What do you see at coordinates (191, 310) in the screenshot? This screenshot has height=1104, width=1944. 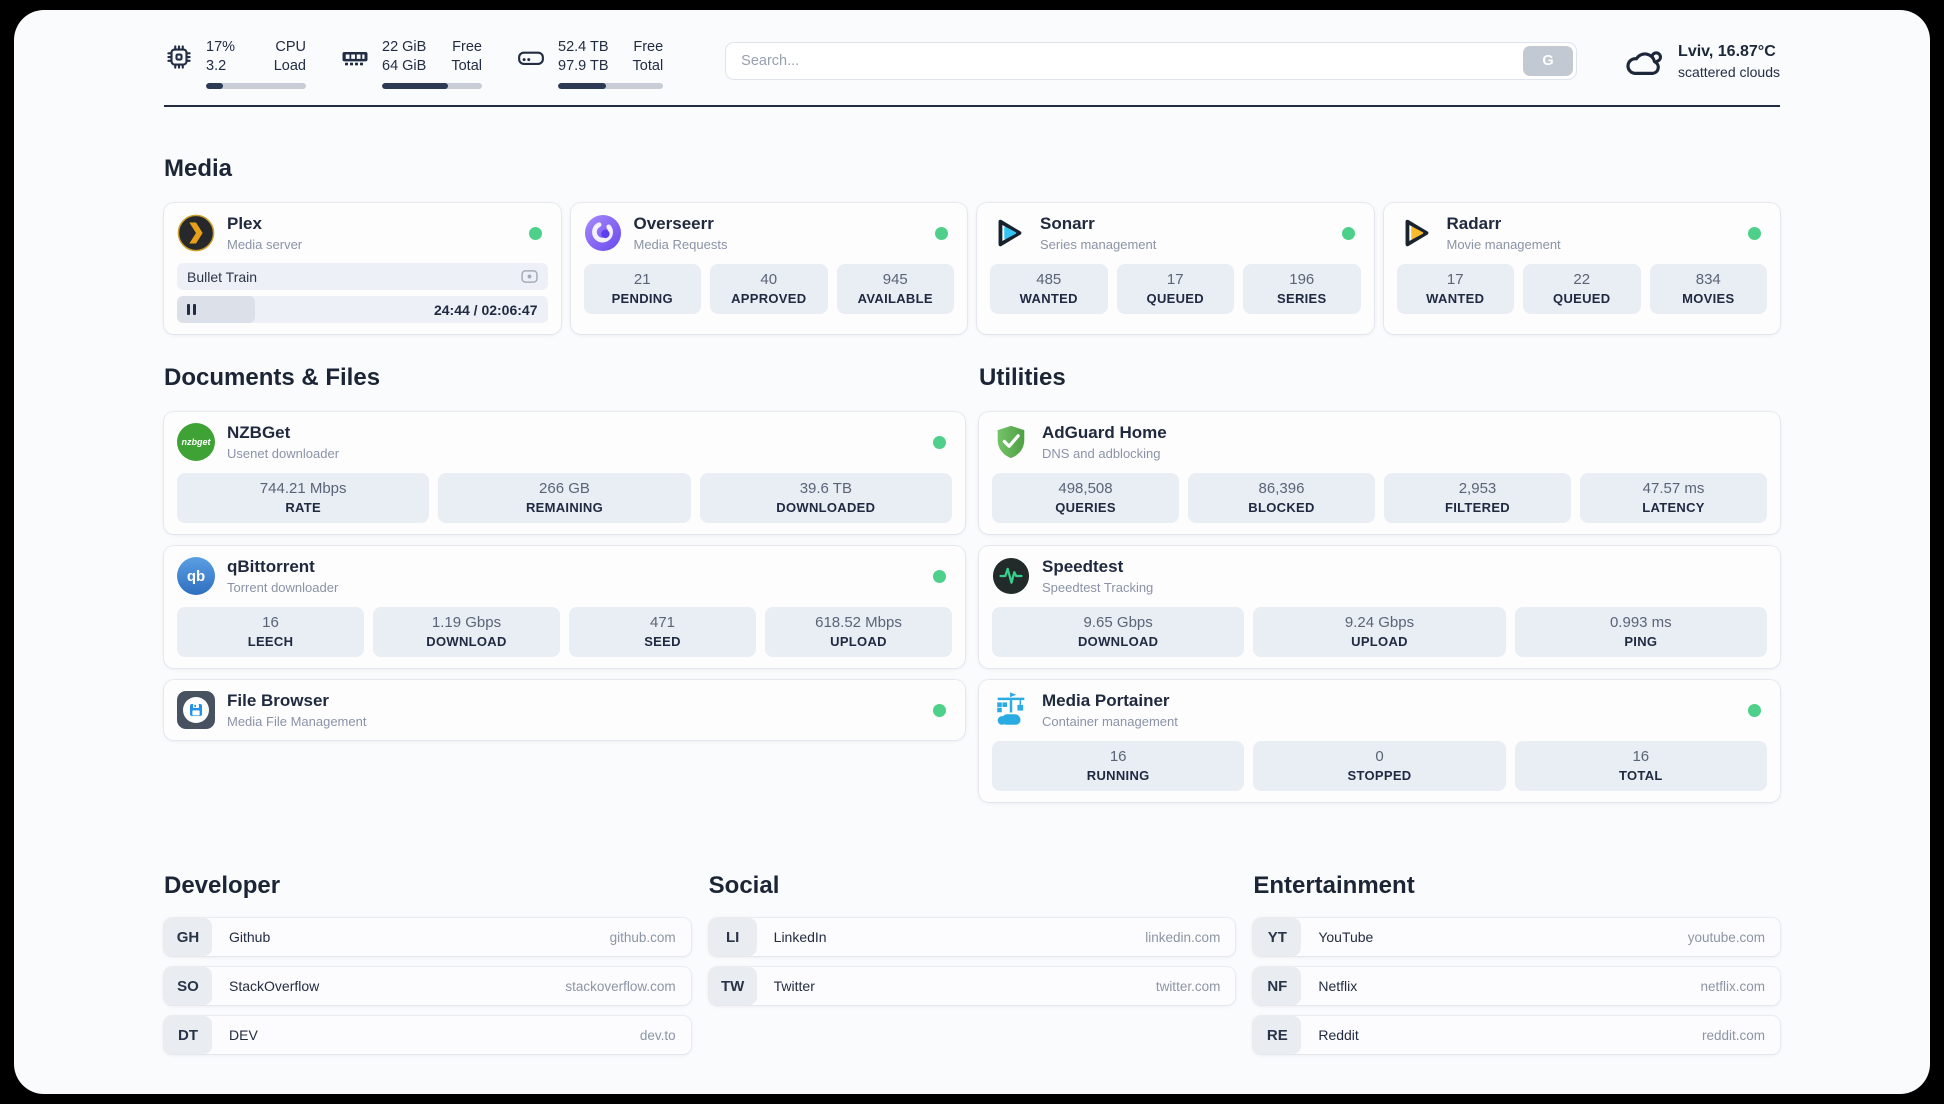 I see `pause-icon` at bounding box center [191, 310].